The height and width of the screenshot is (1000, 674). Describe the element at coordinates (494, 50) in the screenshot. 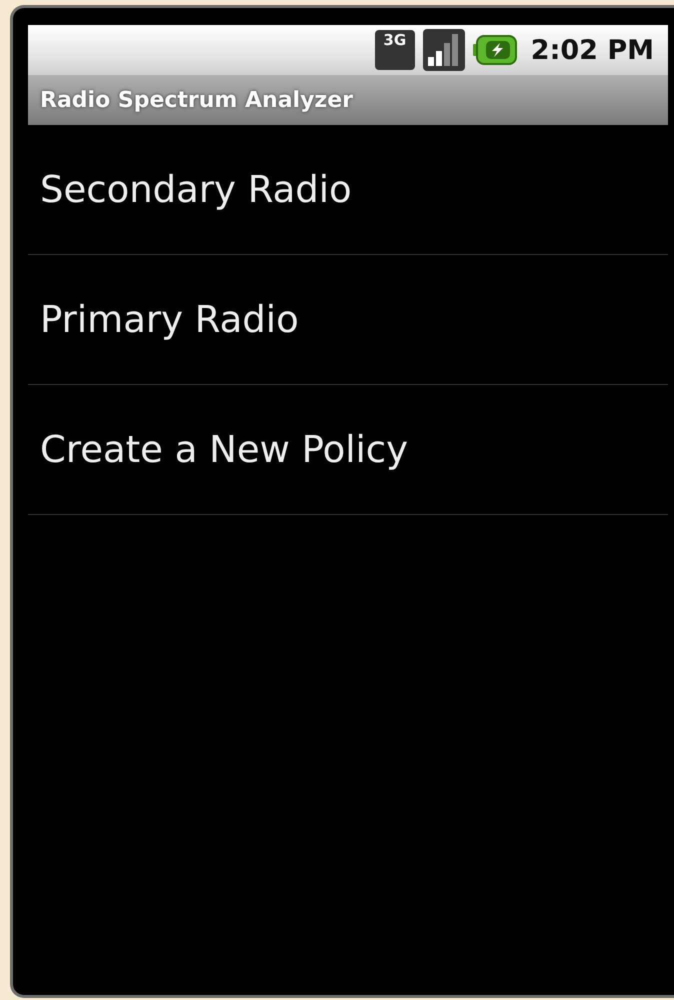

I see `battery-charging-icon` at that location.